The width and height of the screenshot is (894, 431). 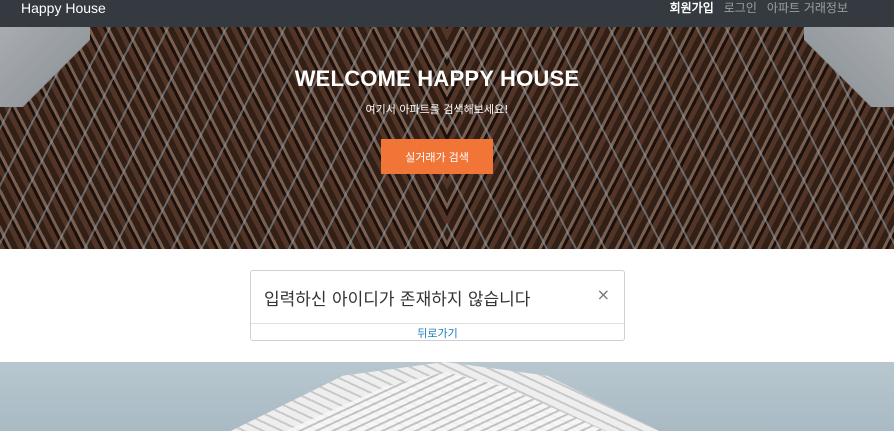 I want to click on navbar: Happy House 회원가입 로그인 아파트 거래정보, so click(x=447, y=13).